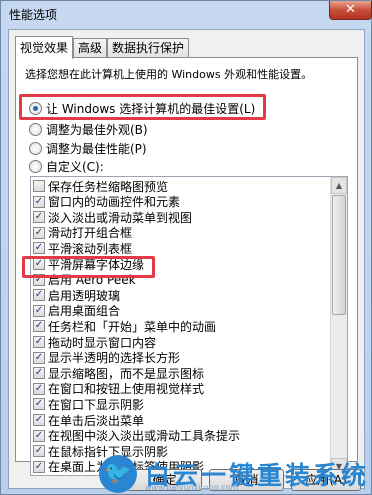  What do you see at coordinates (39, 186) in the screenshot?
I see `checkbox-unchecked-icon` at bounding box center [39, 186].